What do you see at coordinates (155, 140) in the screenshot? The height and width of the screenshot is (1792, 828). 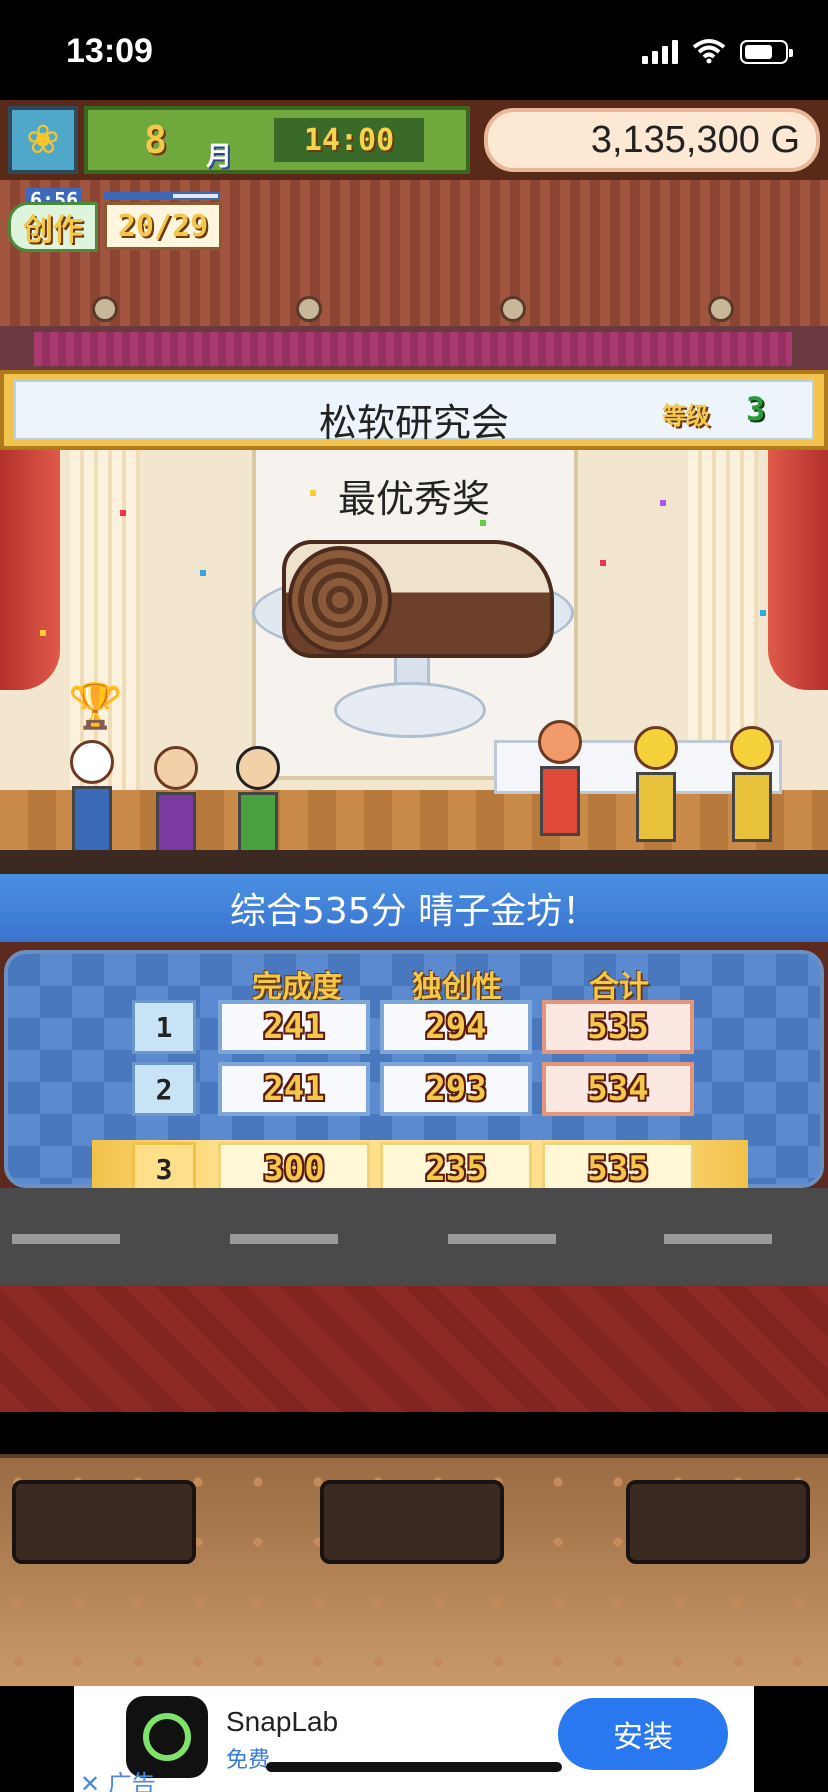 I see `month-number: 8` at bounding box center [155, 140].